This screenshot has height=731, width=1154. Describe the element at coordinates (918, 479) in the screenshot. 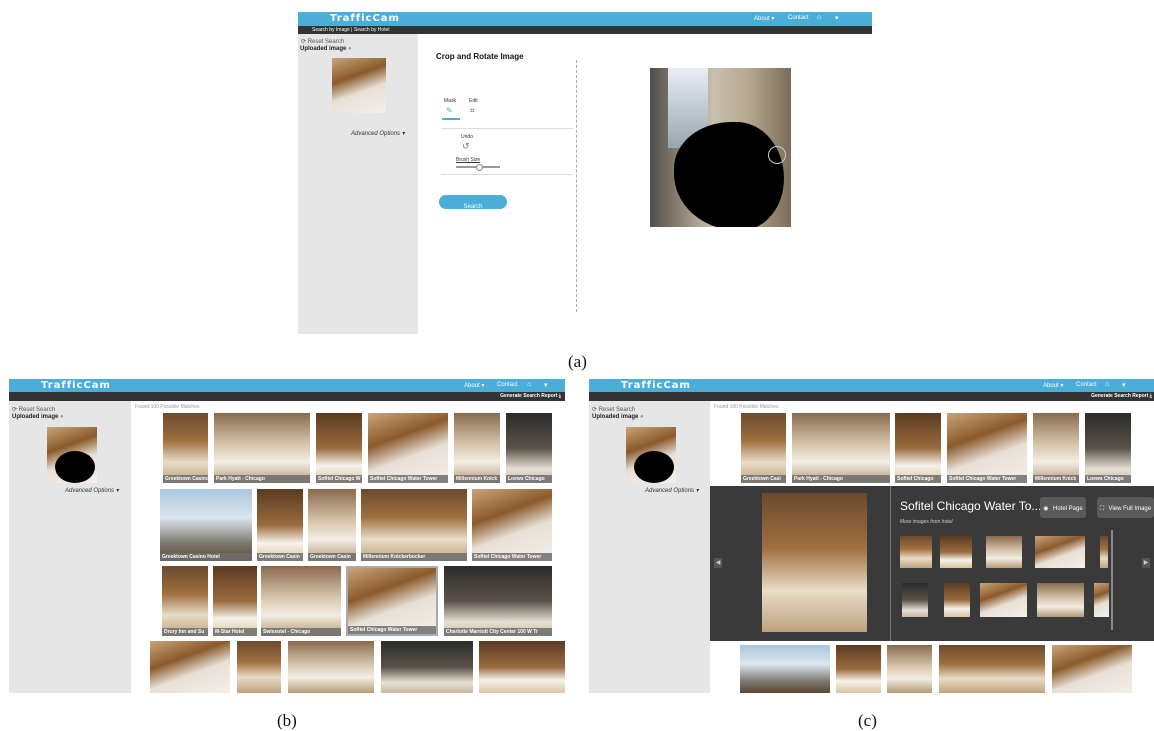

I see `result-caption: Sofitel Chicago` at that location.